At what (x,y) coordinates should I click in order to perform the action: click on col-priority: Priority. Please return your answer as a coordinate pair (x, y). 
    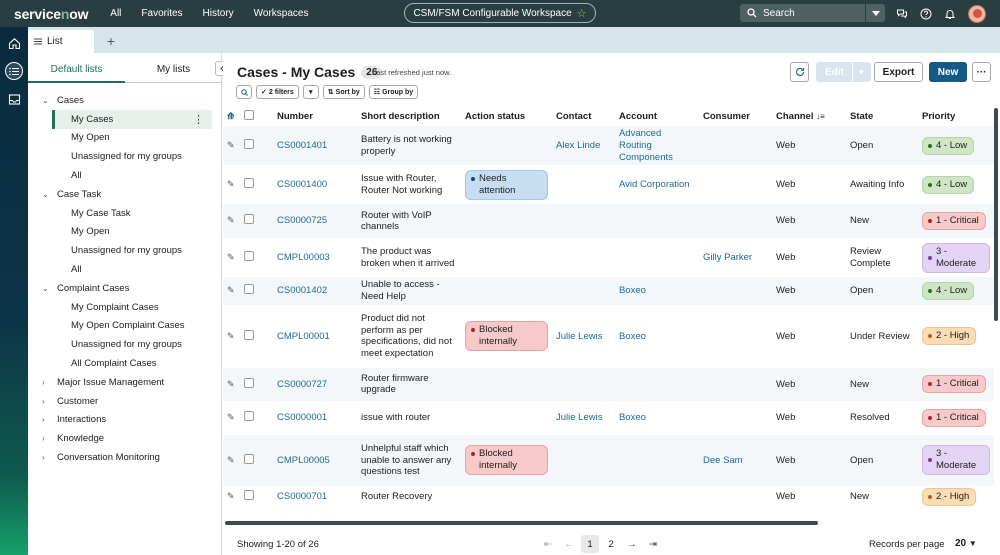
    Looking at the image, I should click on (956, 116).